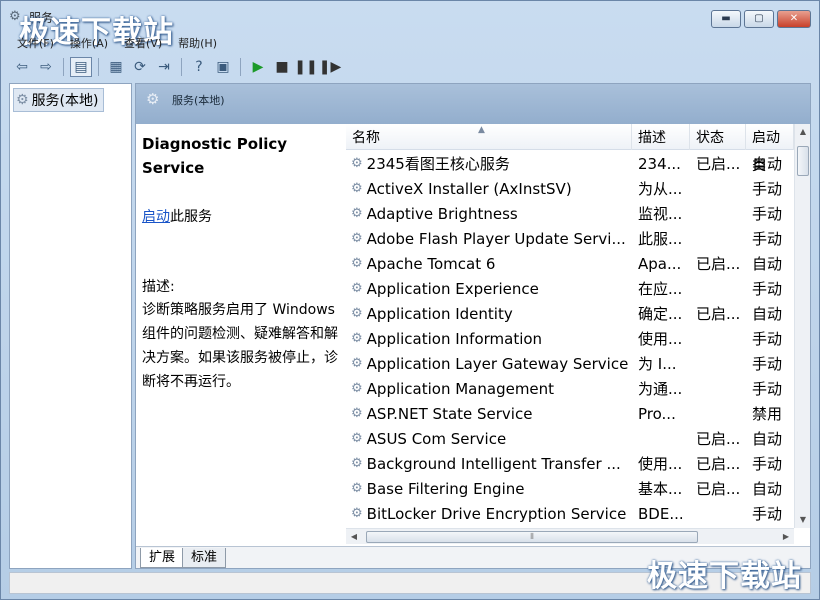  What do you see at coordinates (305, 67) in the screenshot?
I see `pause-icon: ❚❚` at bounding box center [305, 67].